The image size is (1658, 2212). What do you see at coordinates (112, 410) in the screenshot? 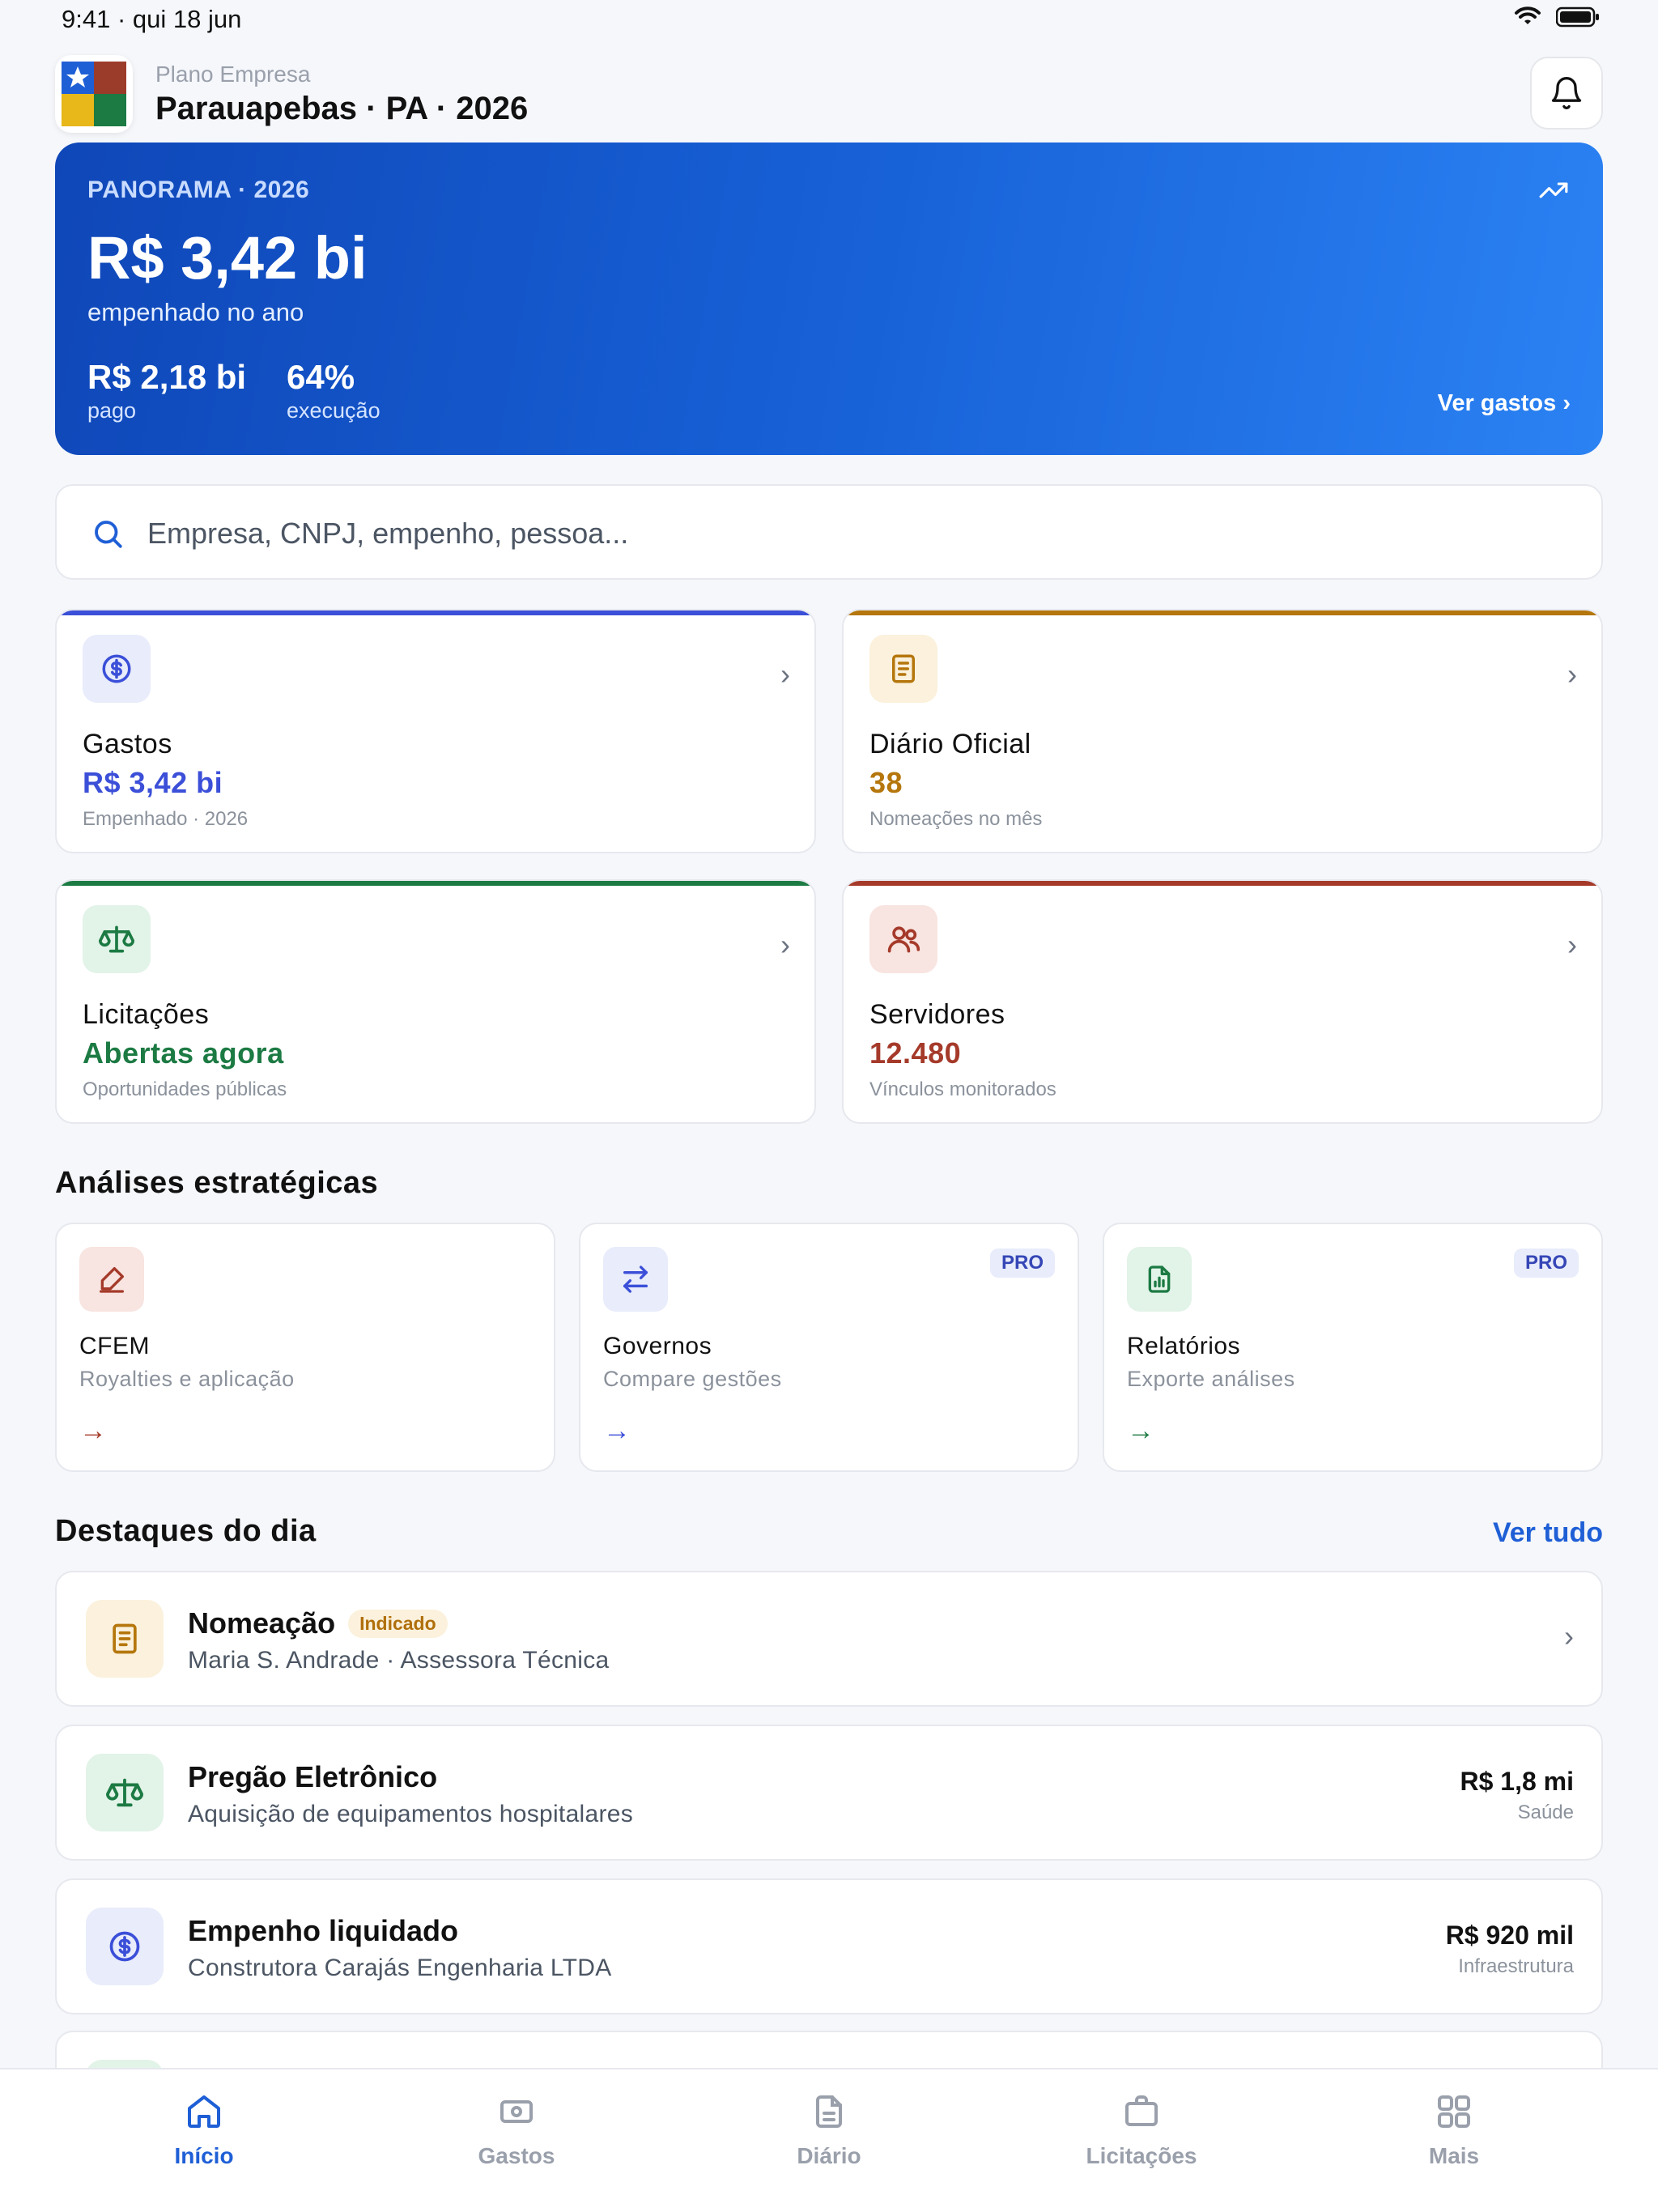
I see `stat-label: pago` at bounding box center [112, 410].